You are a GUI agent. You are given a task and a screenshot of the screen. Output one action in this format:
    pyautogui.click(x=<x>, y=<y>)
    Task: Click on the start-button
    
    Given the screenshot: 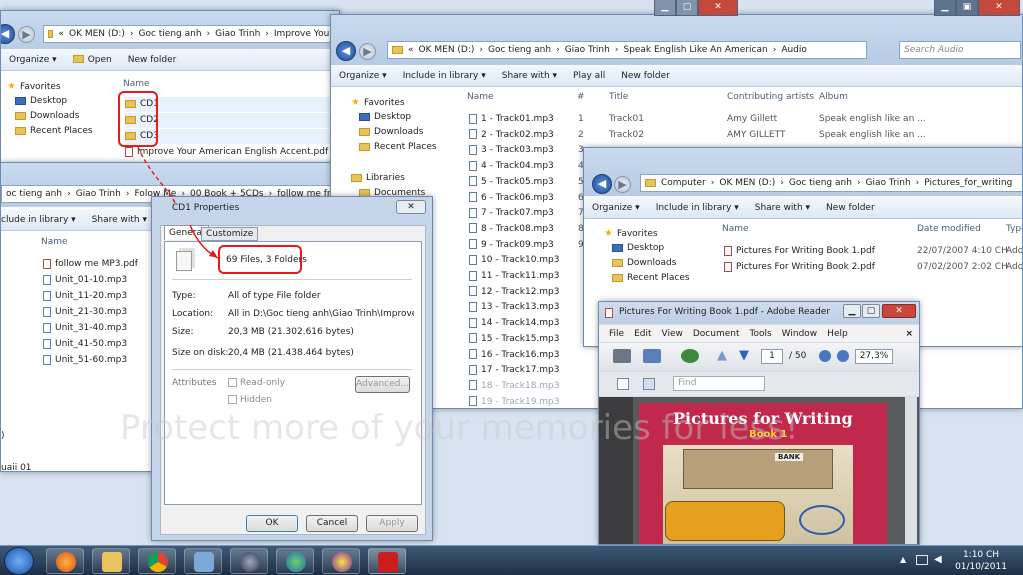 What is the action you would take?
    pyautogui.click(x=19, y=561)
    